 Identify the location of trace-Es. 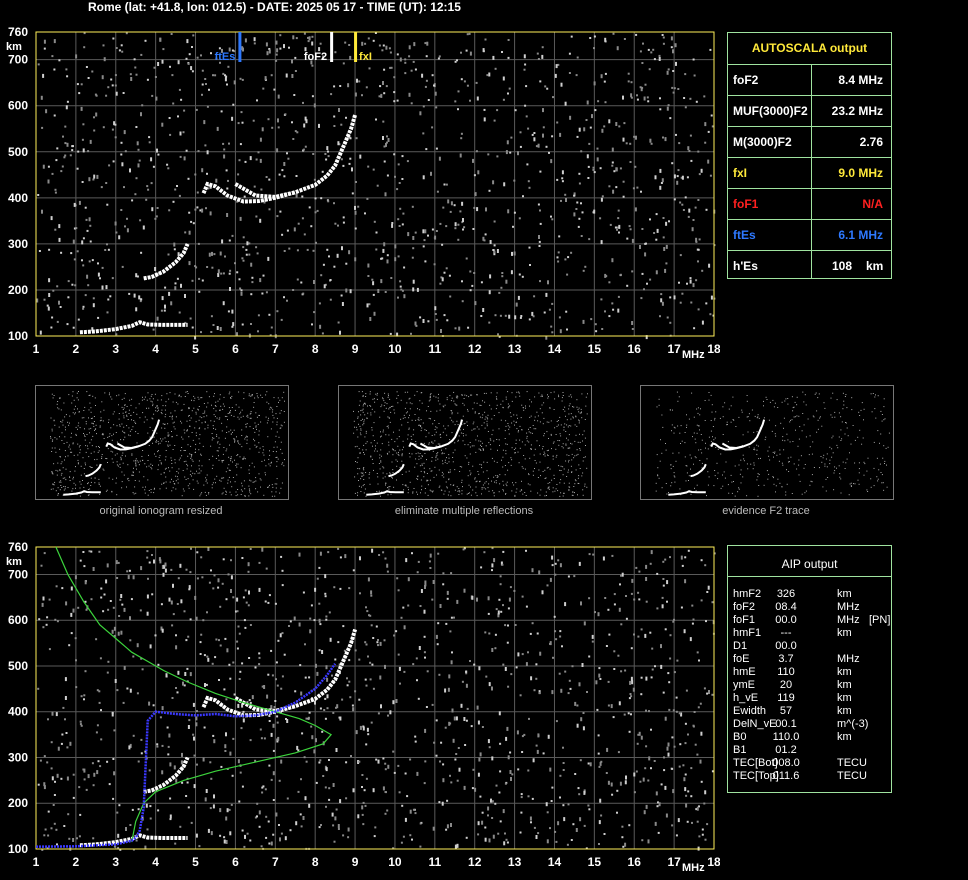
(133, 327).